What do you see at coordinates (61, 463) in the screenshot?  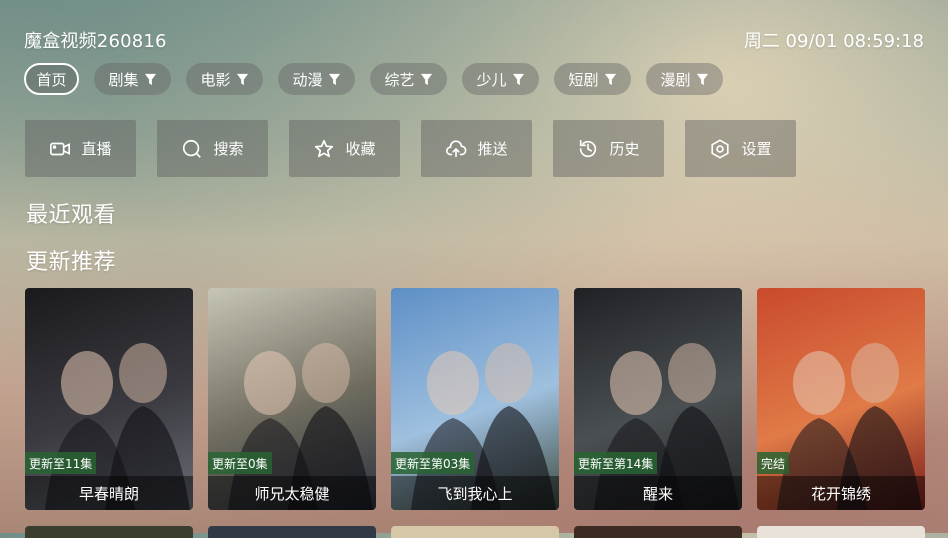 I see `update-badge: 更新至11集` at bounding box center [61, 463].